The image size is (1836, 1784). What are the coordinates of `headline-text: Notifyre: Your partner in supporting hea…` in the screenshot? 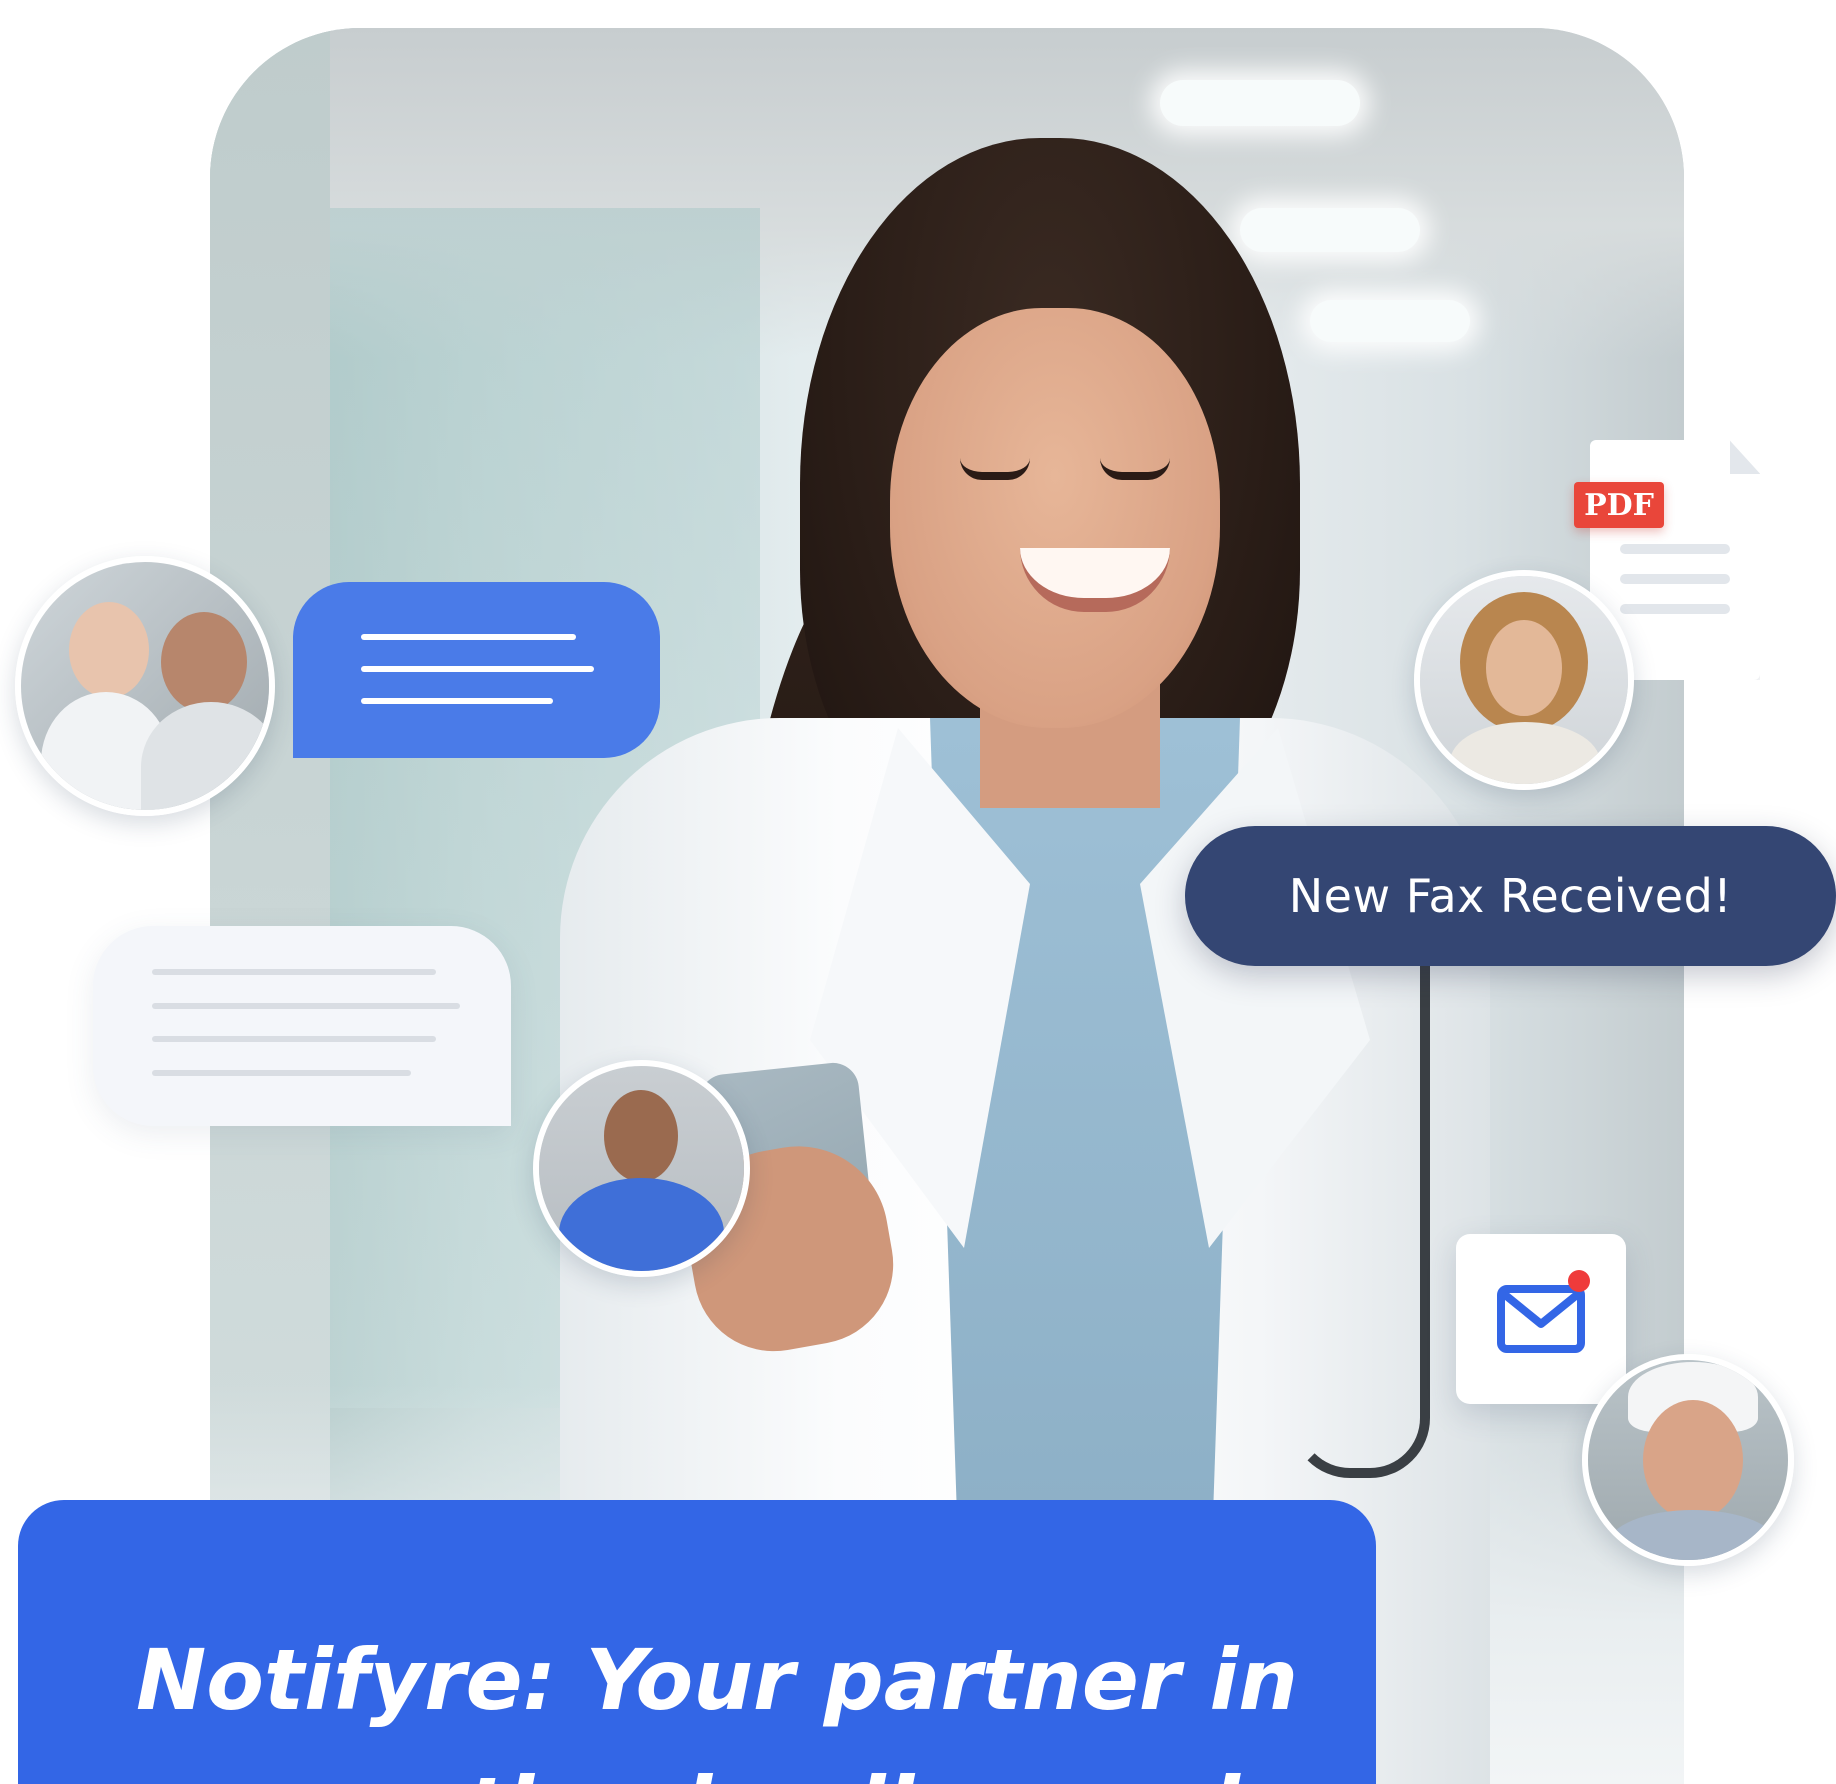 It's located at (736, 1700).